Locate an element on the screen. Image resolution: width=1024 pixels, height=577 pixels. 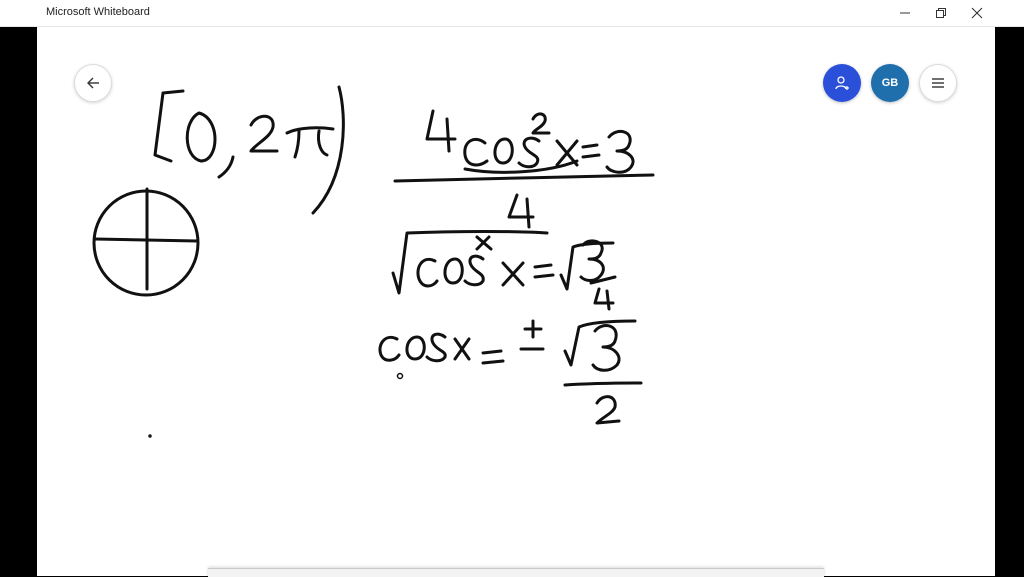
equation-2-ink is located at coordinates (504, 270).